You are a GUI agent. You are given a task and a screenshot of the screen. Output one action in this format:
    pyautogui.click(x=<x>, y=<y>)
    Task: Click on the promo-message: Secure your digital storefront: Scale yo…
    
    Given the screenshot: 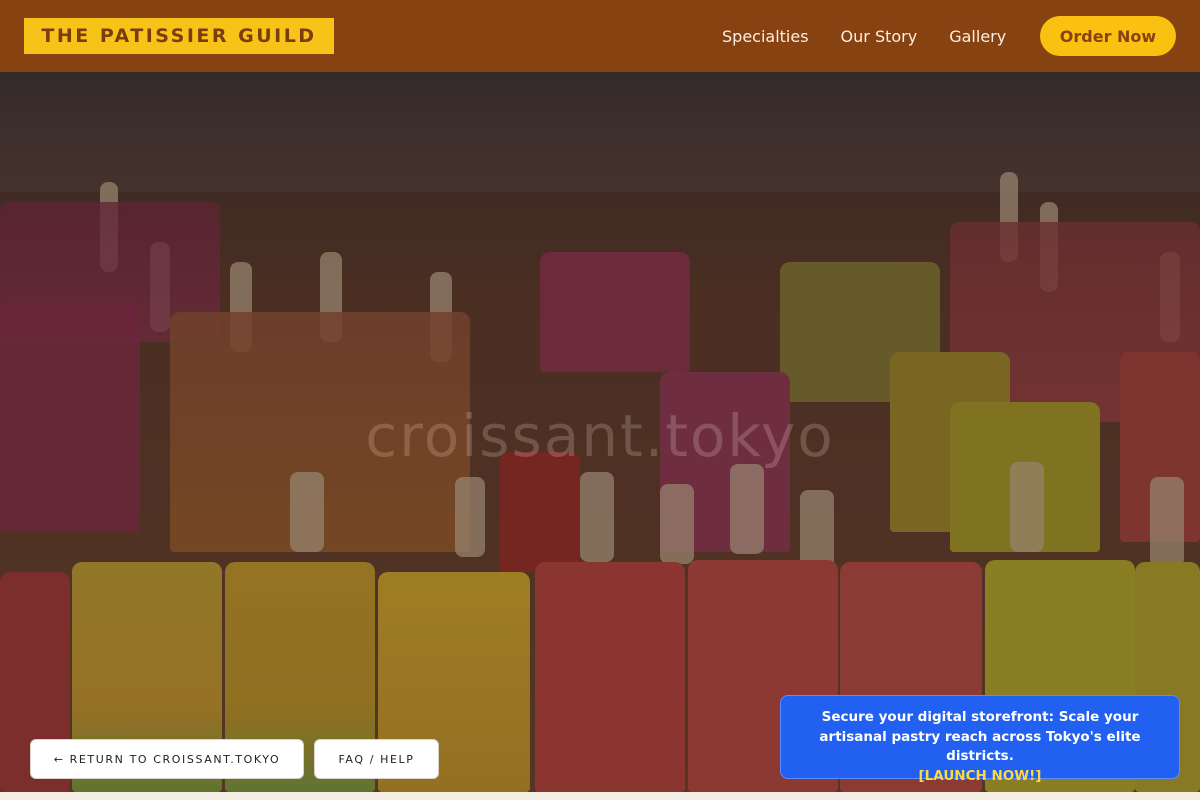 What is the action you would take?
    pyautogui.click(x=980, y=736)
    